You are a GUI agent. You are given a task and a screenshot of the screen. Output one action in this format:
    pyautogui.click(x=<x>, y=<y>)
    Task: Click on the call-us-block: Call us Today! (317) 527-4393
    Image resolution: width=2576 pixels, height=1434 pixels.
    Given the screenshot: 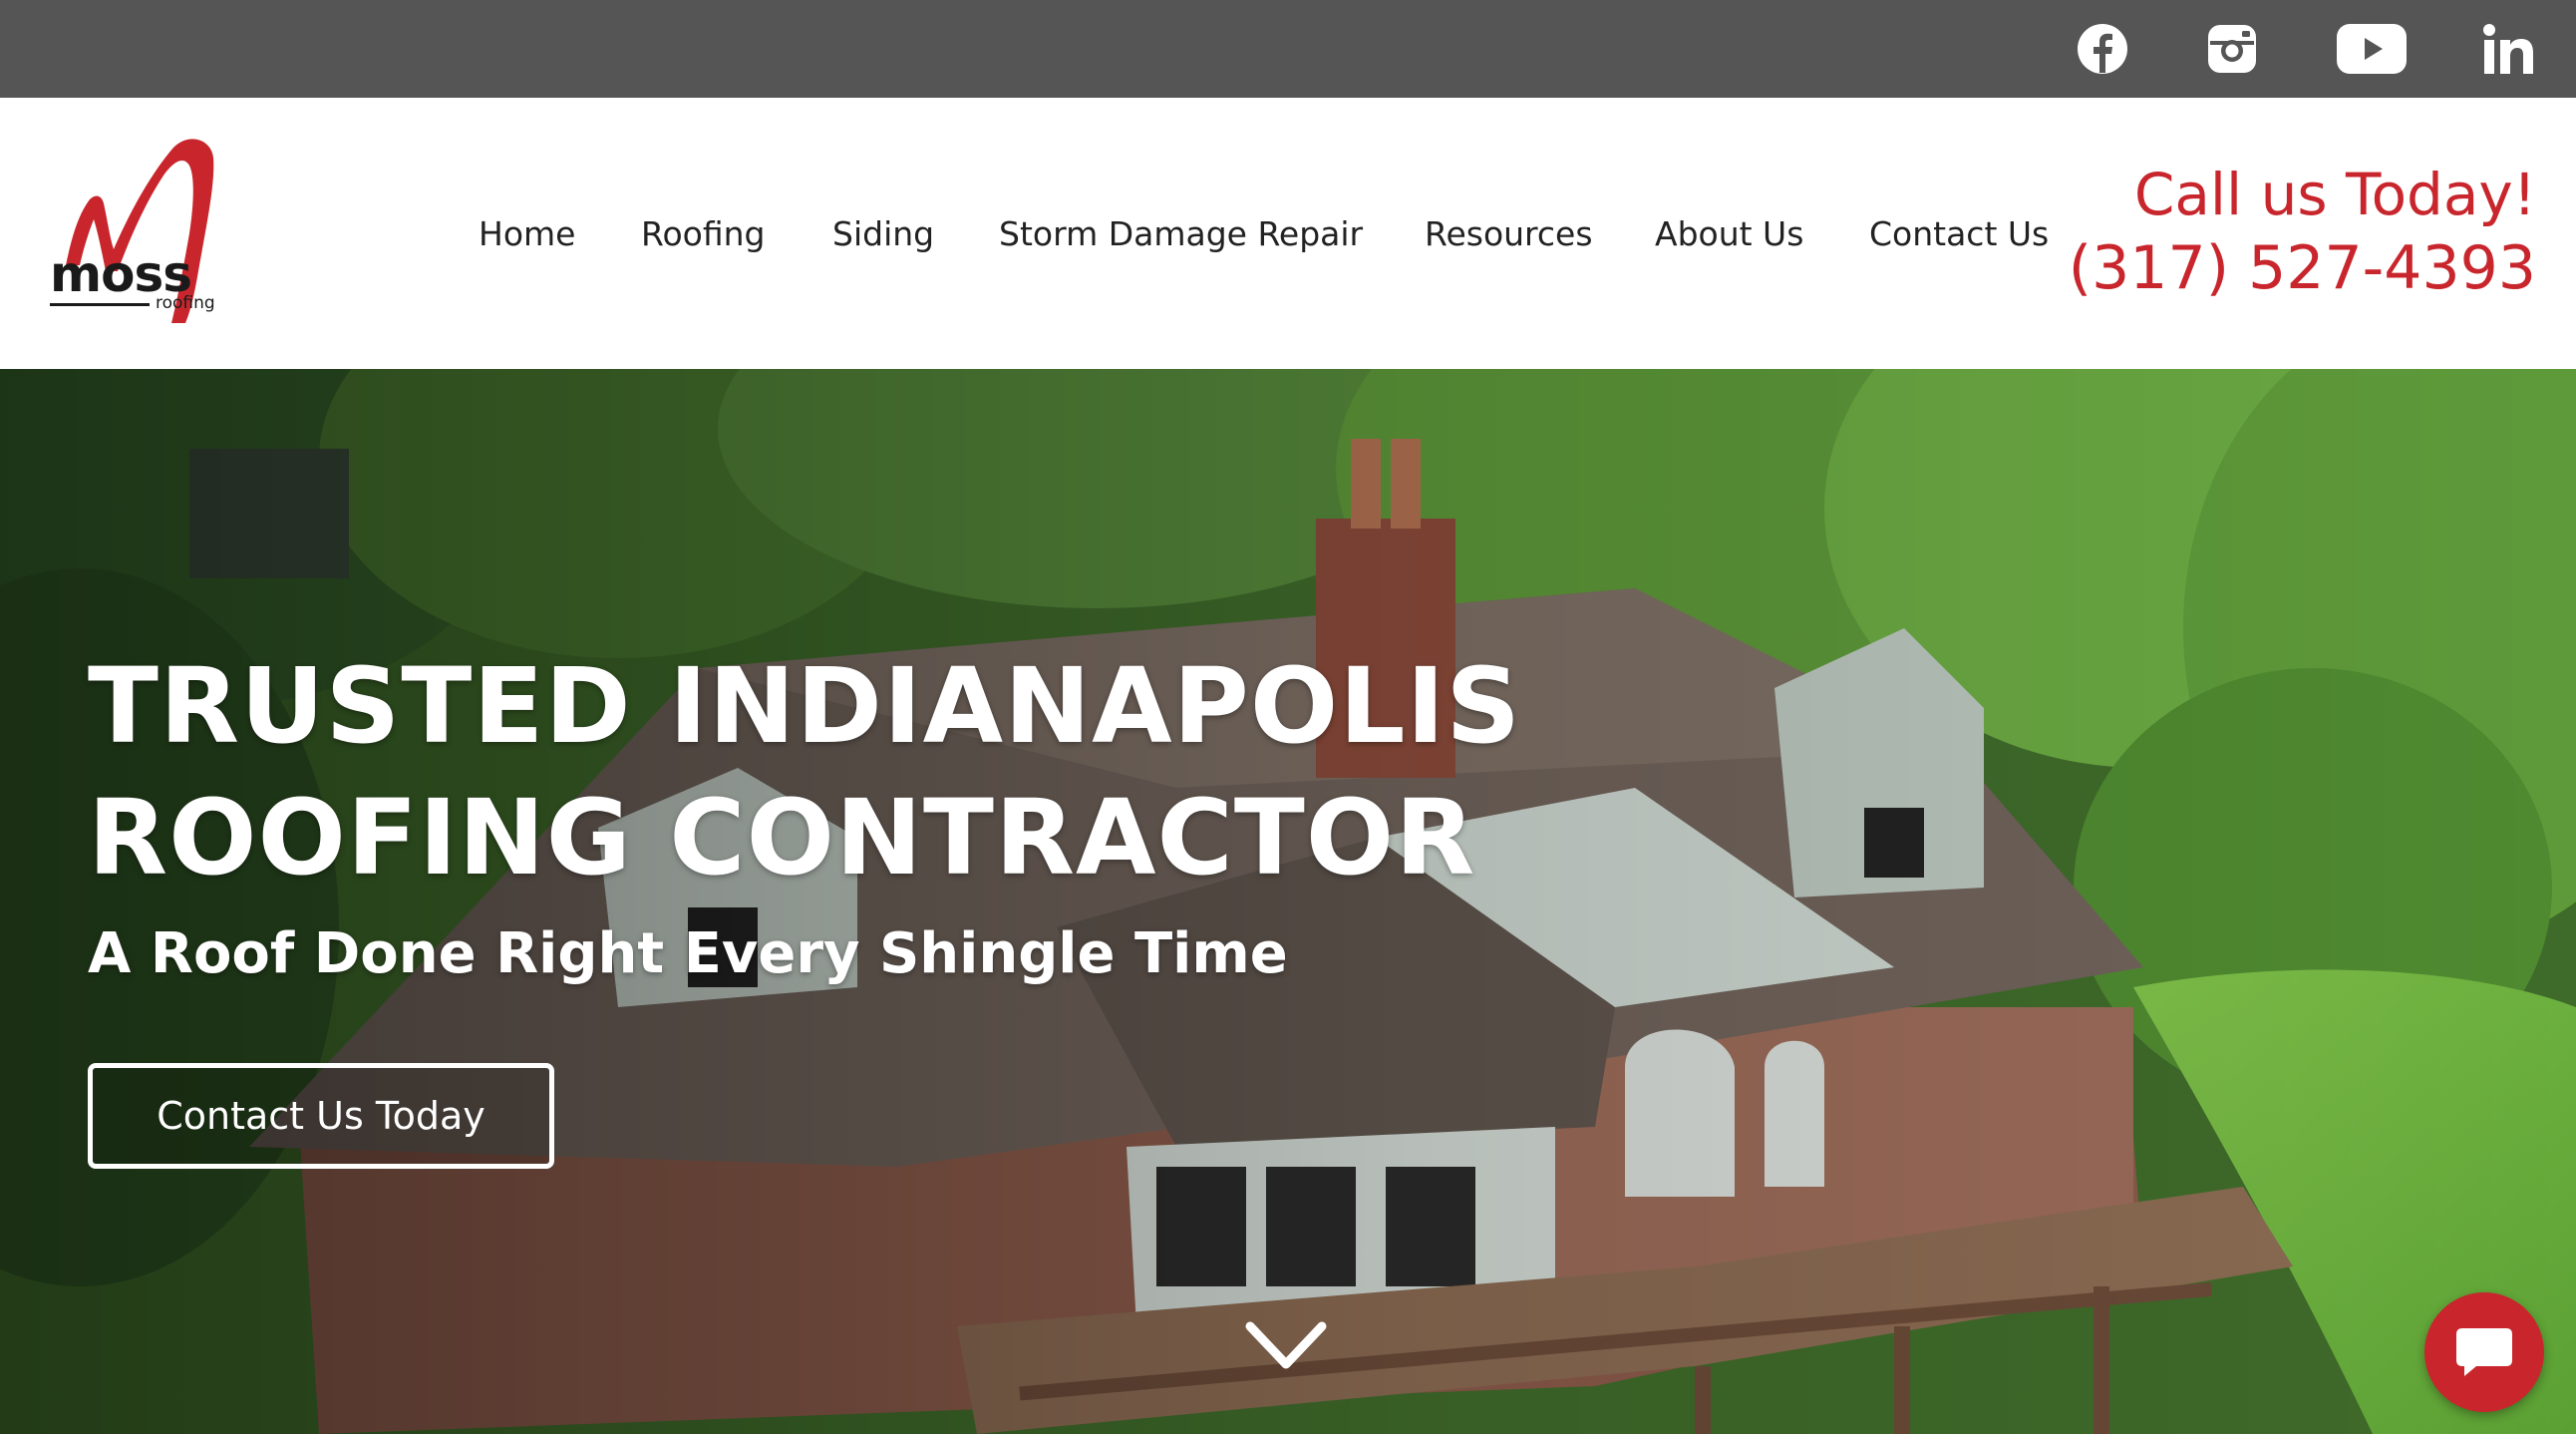 What is the action you would take?
    pyautogui.click(x=2302, y=231)
    